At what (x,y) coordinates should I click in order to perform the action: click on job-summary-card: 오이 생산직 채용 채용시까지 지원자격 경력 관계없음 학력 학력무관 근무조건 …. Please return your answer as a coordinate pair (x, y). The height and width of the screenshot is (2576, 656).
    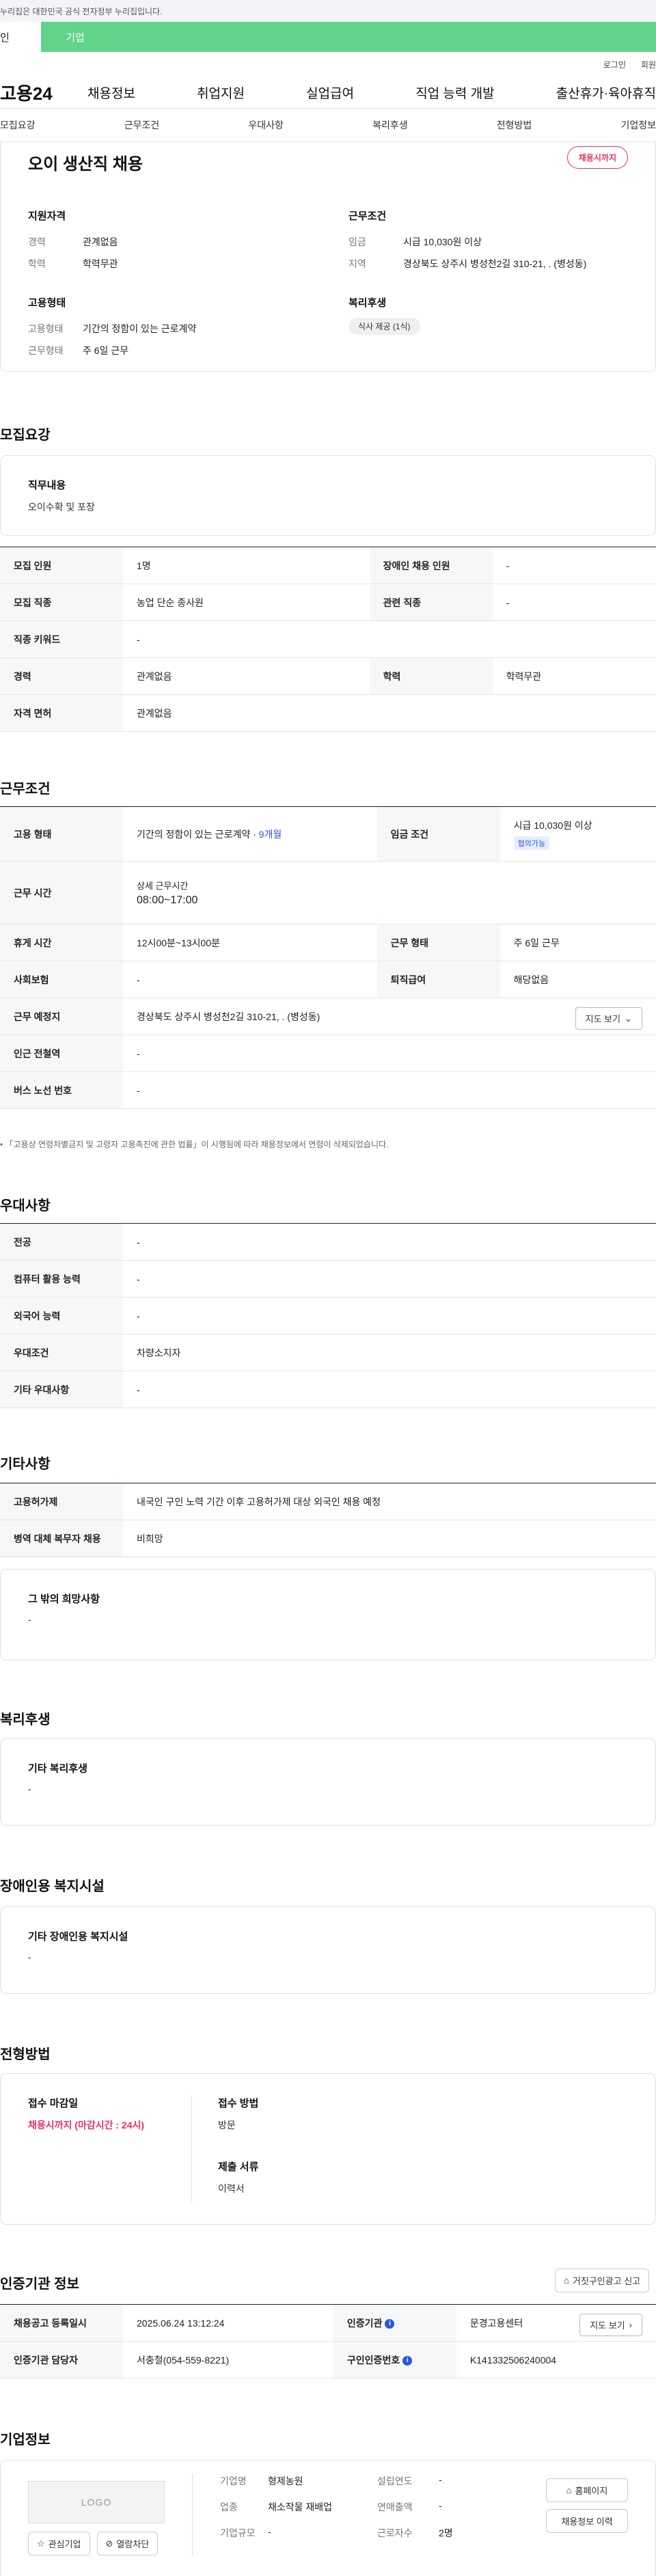
    Looking at the image, I should click on (328, 257).